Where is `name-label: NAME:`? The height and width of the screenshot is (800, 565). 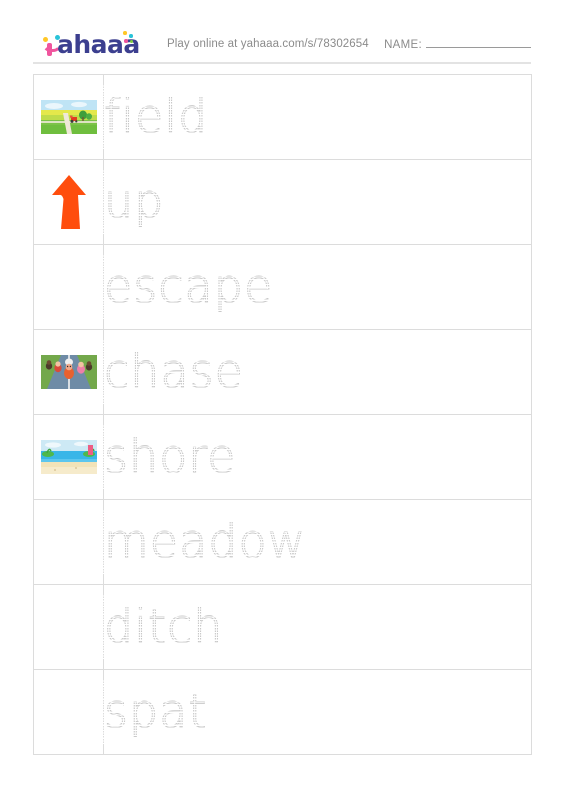
name-label: NAME: is located at coordinates (403, 45).